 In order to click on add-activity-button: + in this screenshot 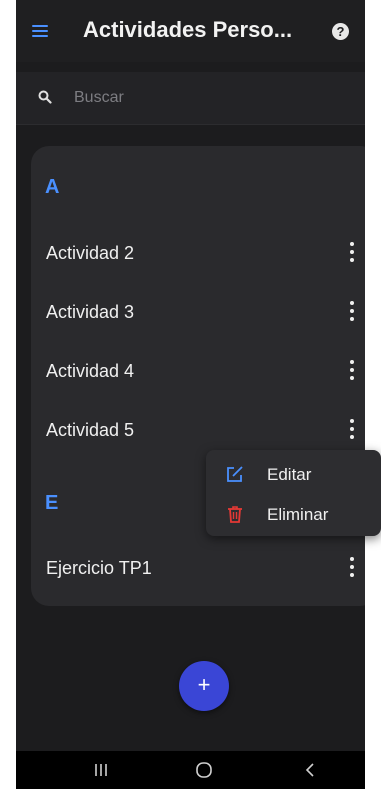, I will do `click(204, 686)`.